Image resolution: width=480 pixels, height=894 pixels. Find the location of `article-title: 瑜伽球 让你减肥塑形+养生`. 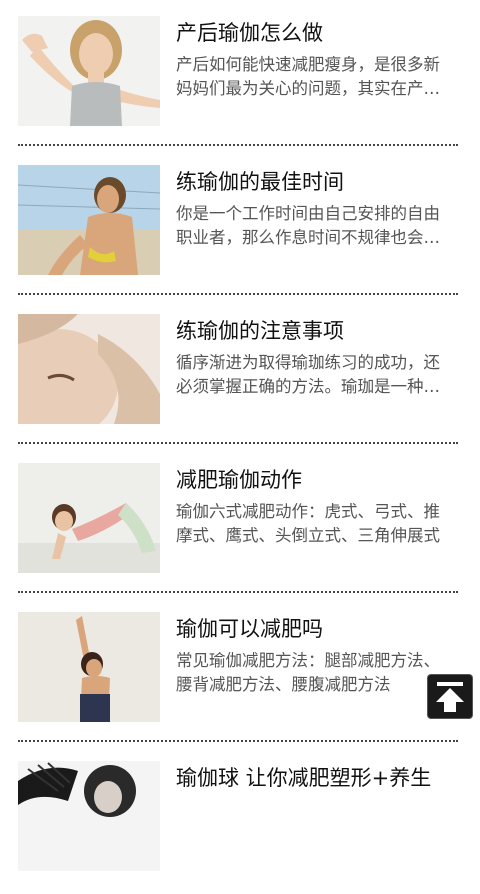

article-title: 瑜伽球 让你减肥塑形+养生 is located at coordinates (304, 778).